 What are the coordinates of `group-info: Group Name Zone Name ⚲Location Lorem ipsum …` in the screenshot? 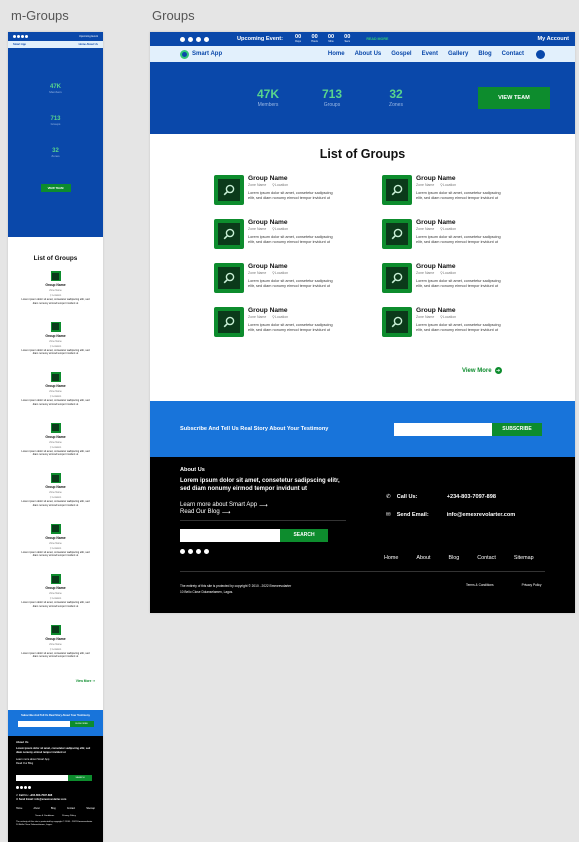 It's located at (461, 322).